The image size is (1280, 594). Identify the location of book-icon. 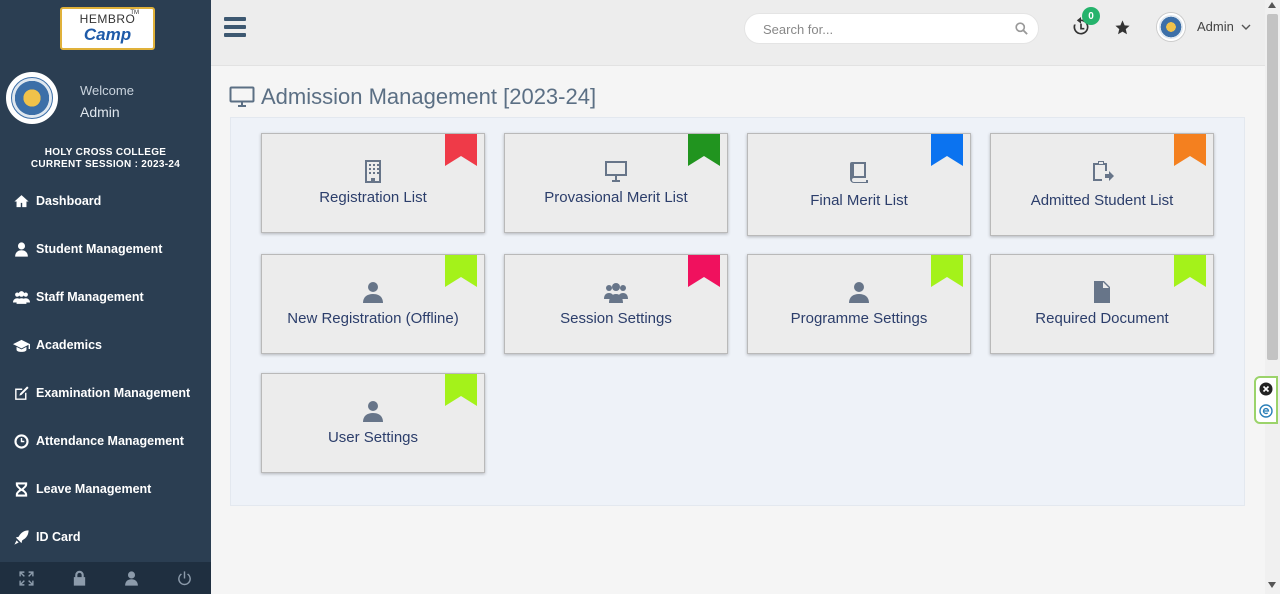
(859, 171).